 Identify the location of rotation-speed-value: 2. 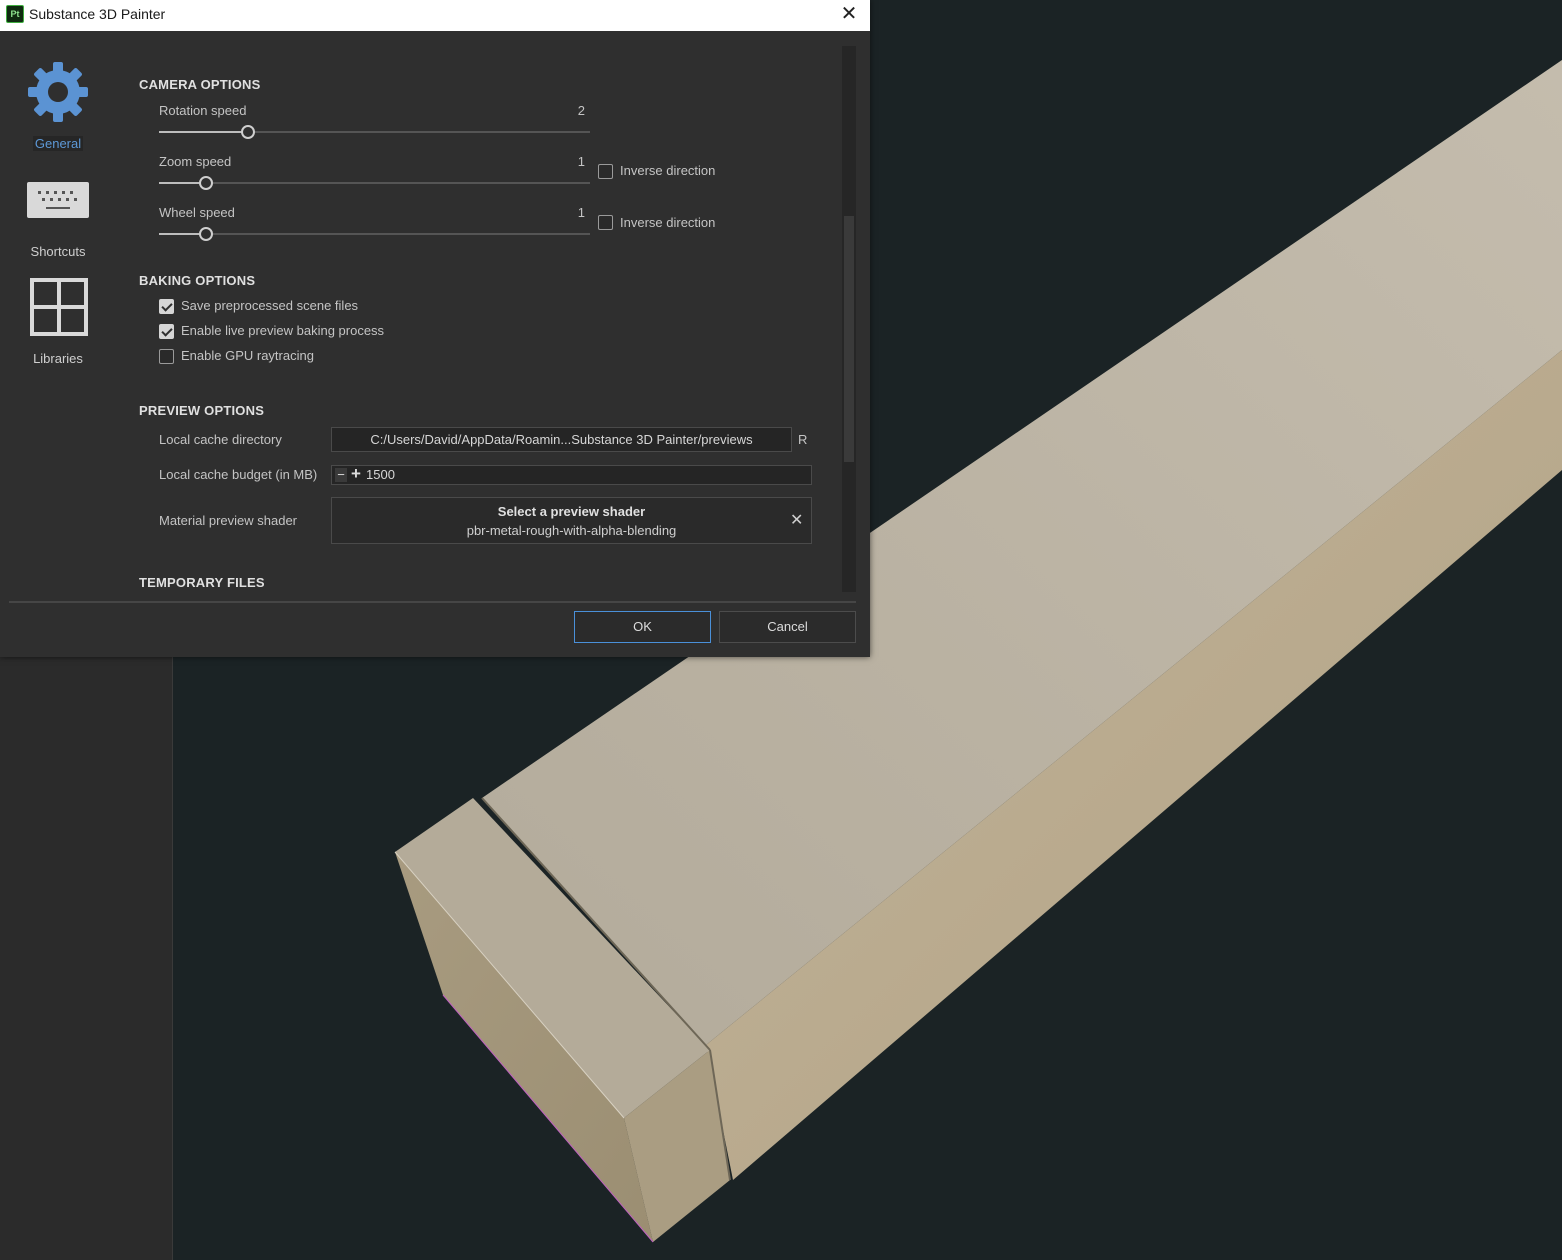
(581, 110).